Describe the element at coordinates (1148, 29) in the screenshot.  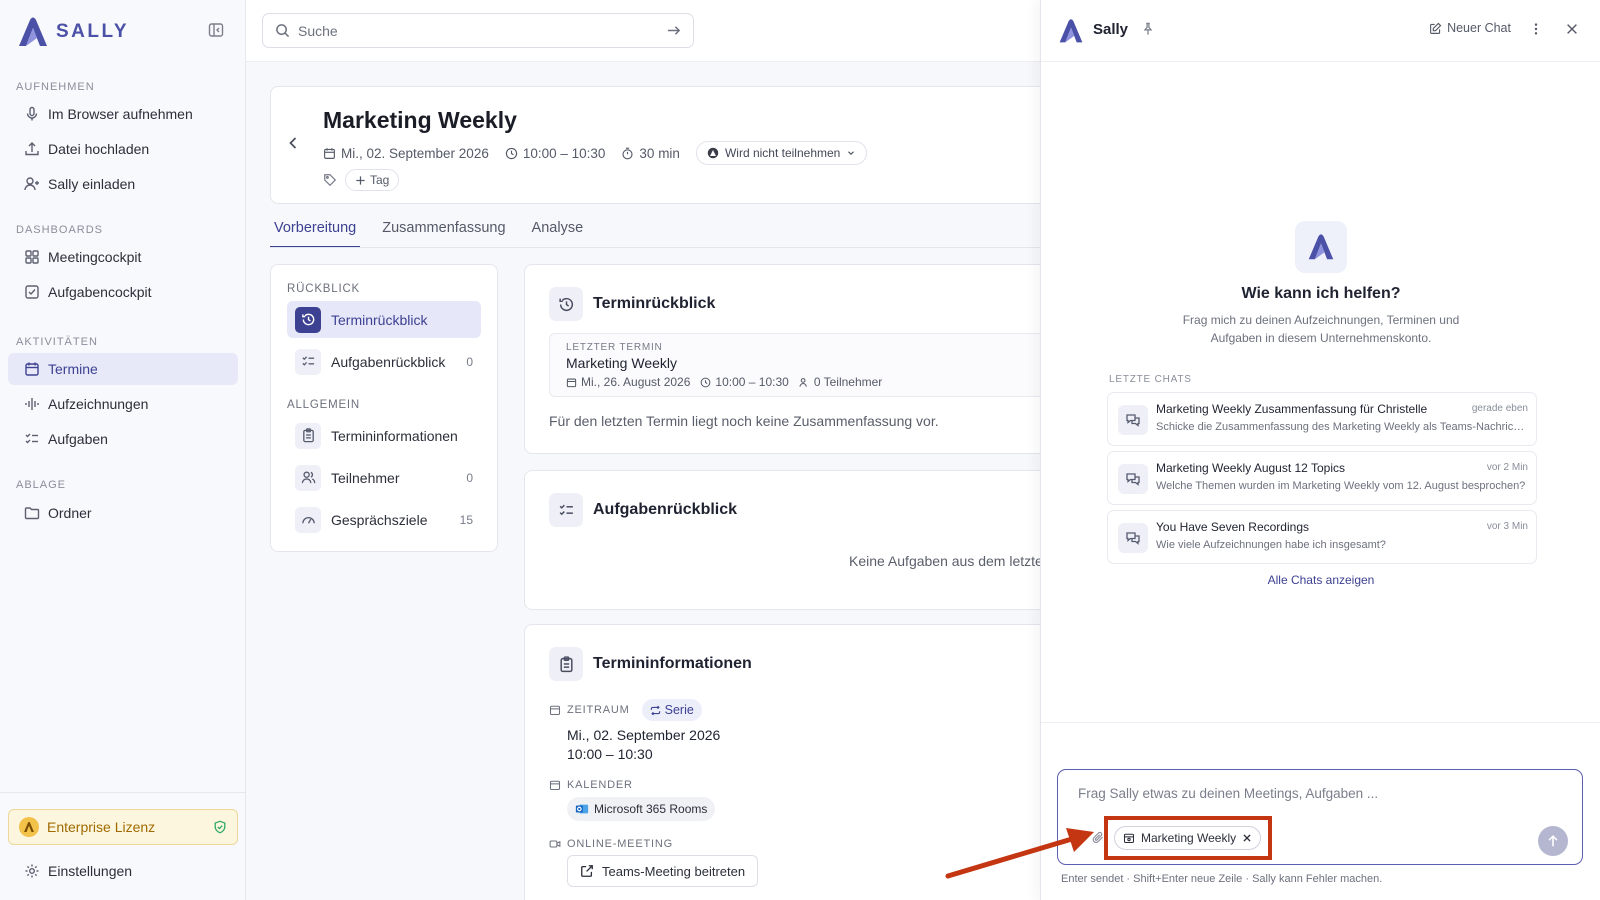
I see `pin-icon` at that location.